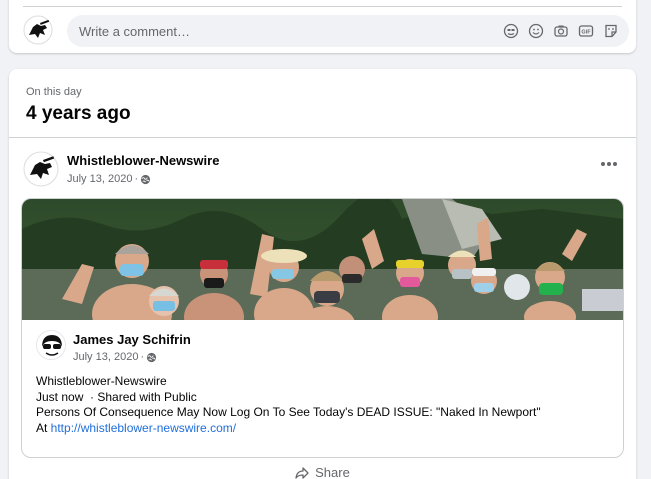 The height and width of the screenshot is (479, 651). What do you see at coordinates (116, 396) in the screenshot?
I see `shared-line-status: Just now · Shared with Public` at bounding box center [116, 396].